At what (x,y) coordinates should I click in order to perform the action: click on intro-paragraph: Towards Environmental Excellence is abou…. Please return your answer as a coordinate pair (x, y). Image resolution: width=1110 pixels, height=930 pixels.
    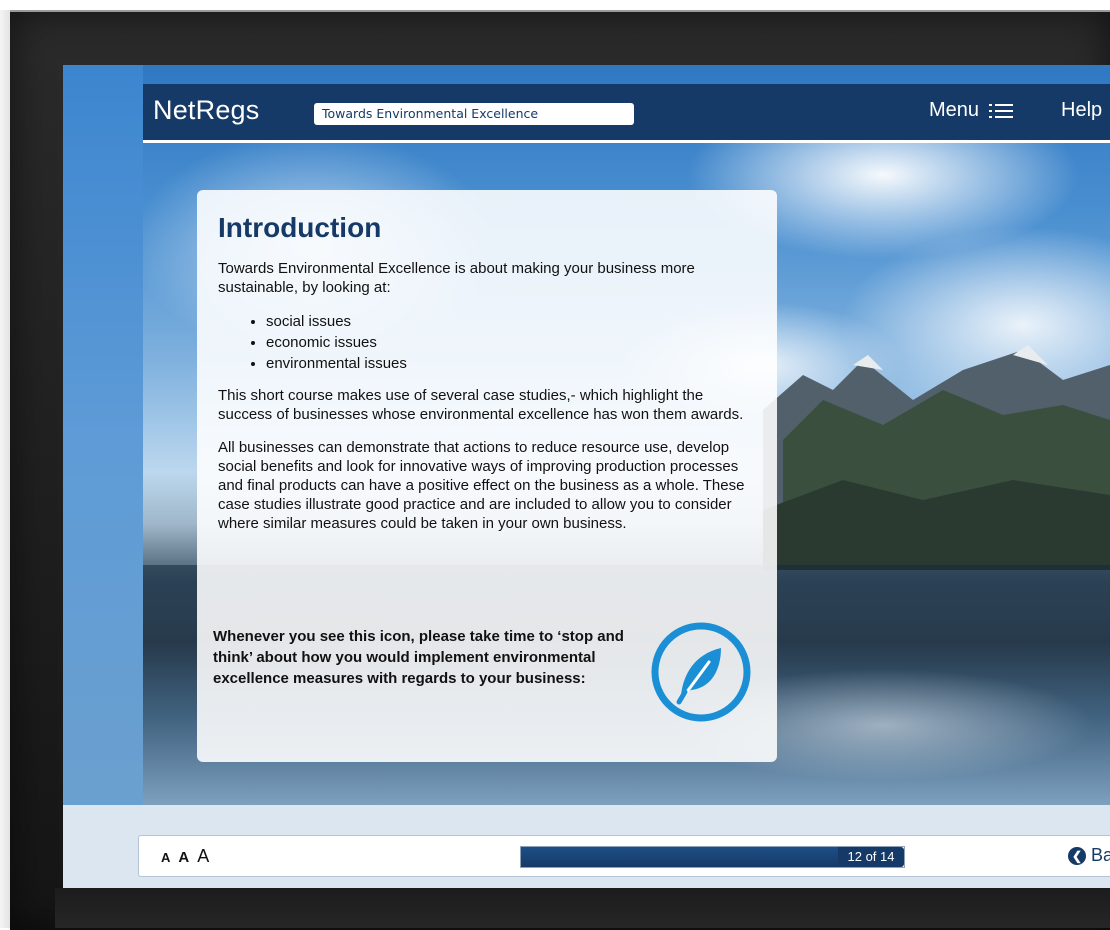
    Looking at the image, I should click on (456, 278).